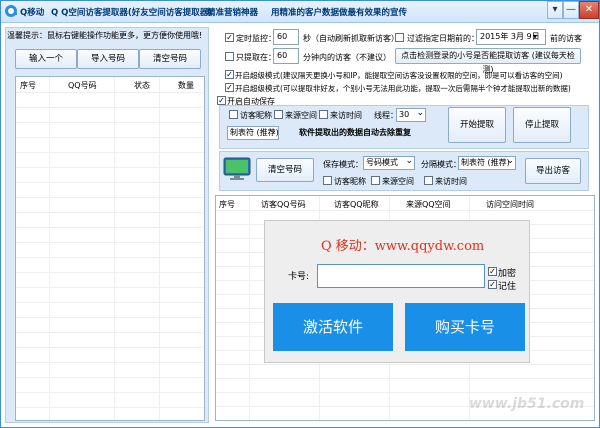  Describe the element at coordinates (403, 246) in the screenshot. I see `brand-url: Q 移动：www.qqydw.com` at that location.